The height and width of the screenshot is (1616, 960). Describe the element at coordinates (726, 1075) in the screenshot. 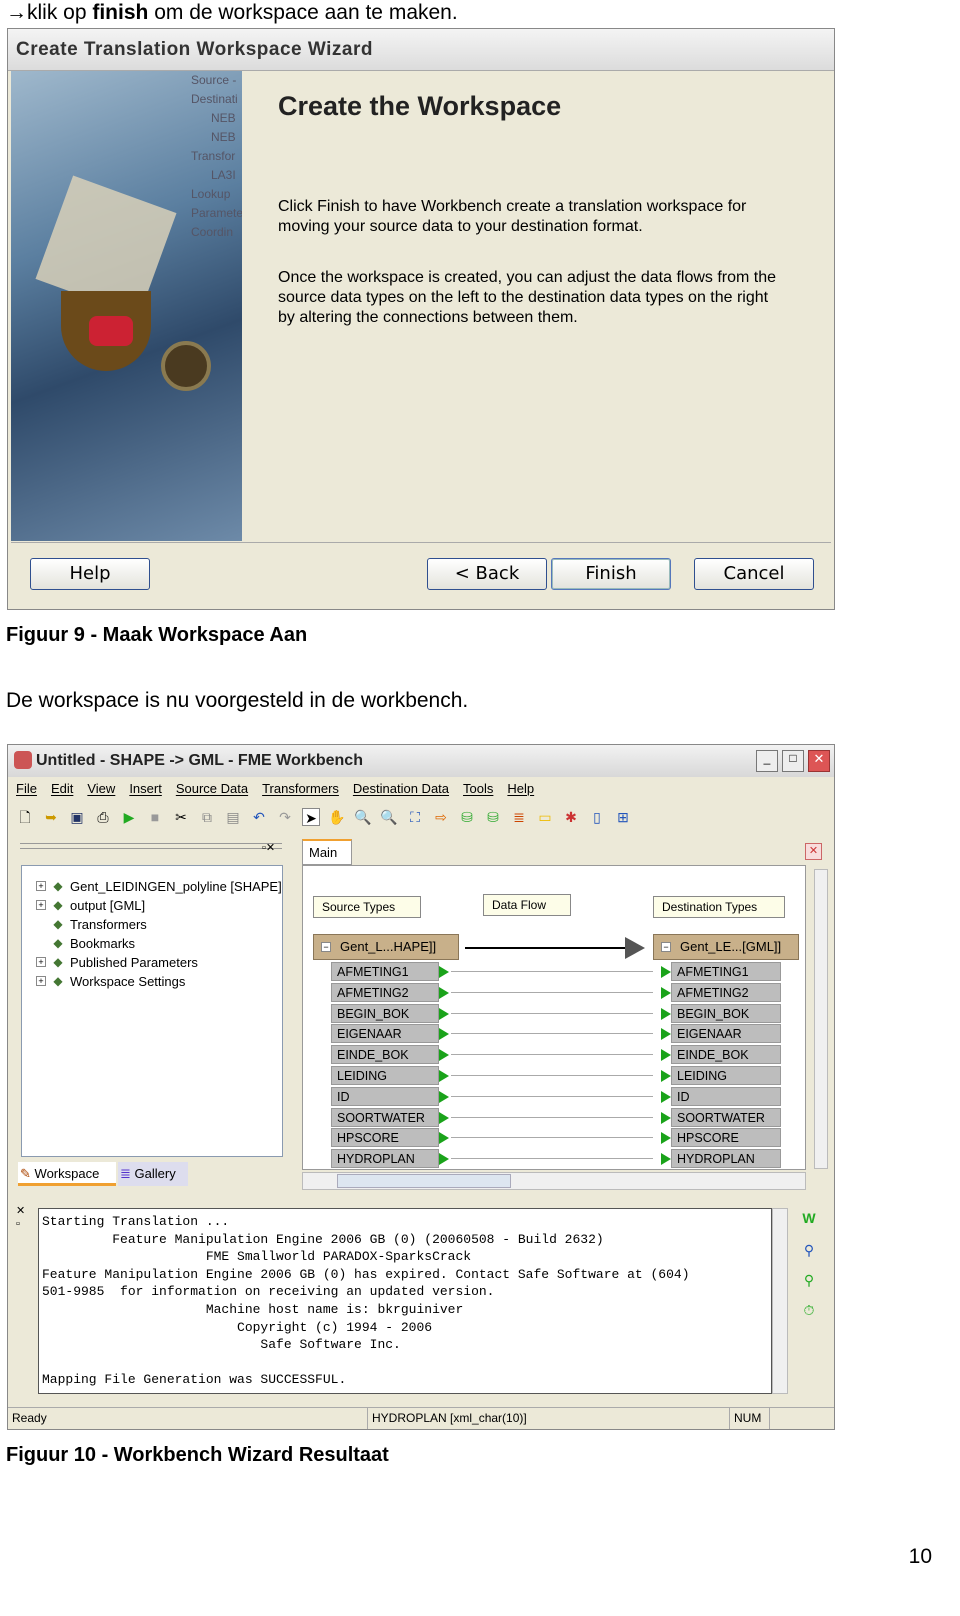

I see `destination-attribute: LEIDING` at that location.